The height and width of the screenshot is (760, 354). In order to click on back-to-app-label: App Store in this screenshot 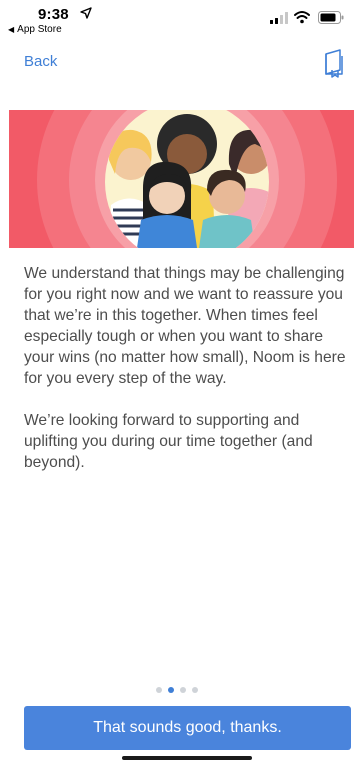, I will do `click(39, 29)`.